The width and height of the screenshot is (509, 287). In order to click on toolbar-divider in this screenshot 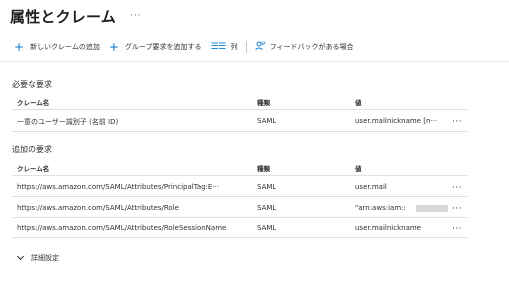, I will do `click(246, 47)`.